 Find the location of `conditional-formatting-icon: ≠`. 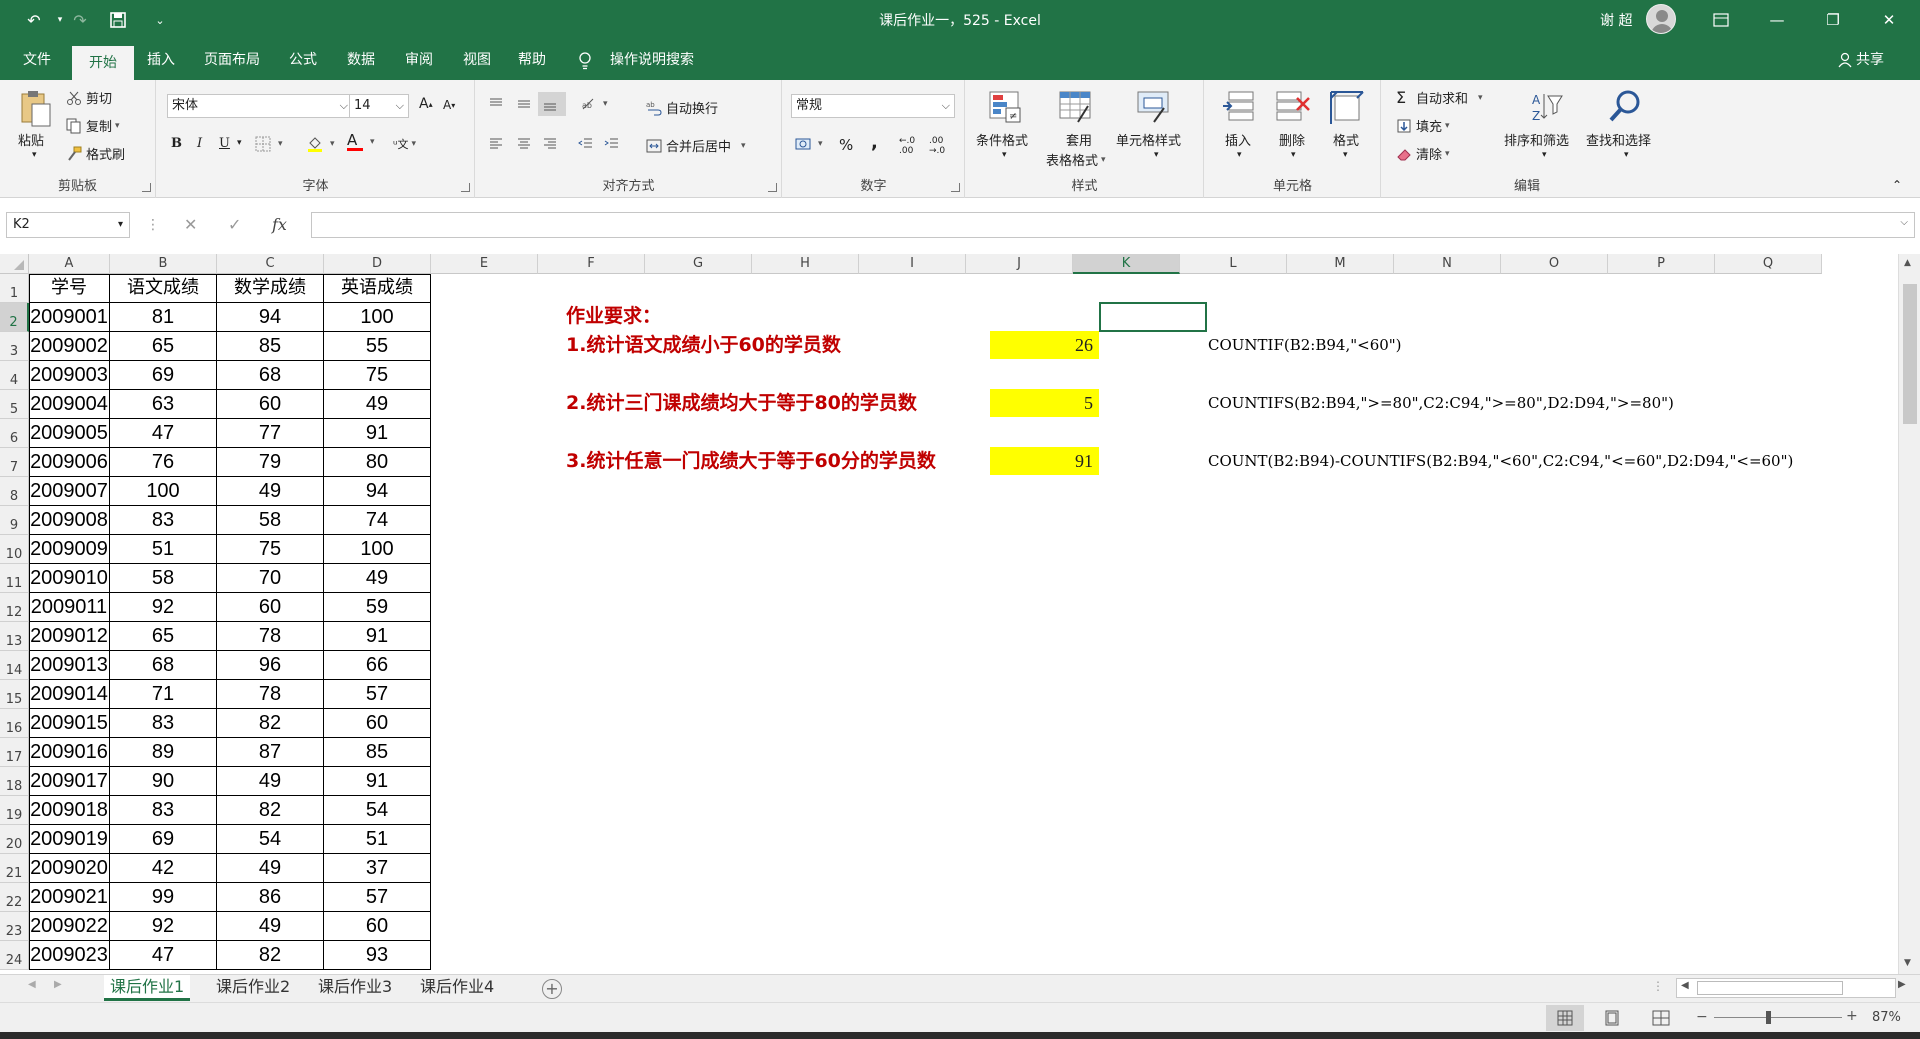

conditional-formatting-icon: ≠ is located at coordinates (1006, 108).